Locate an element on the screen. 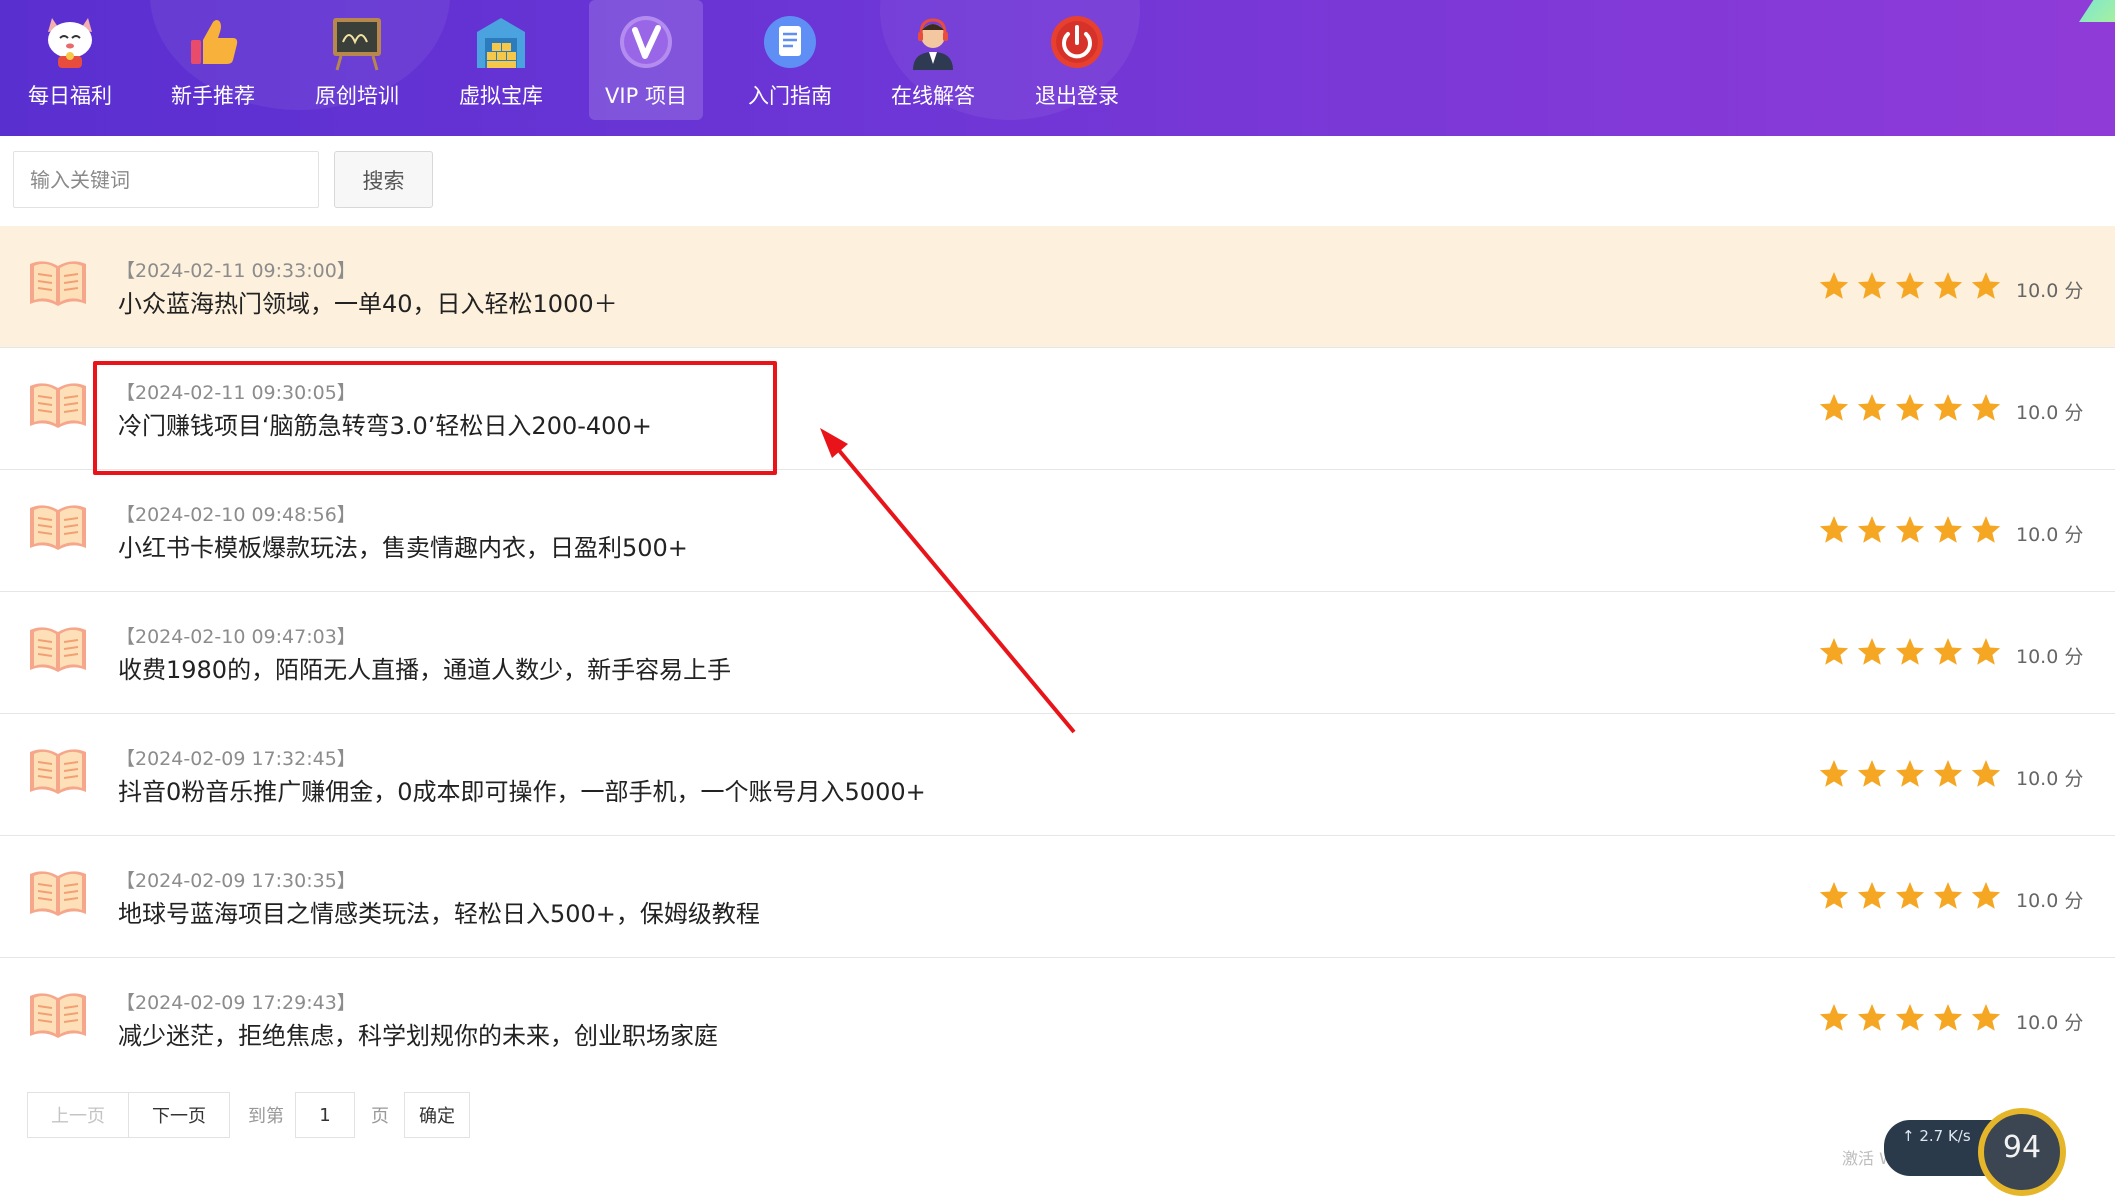 This screenshot has width=2115, height=1196. memory-gauge: 94 is located at coordinates (2022, 1152).